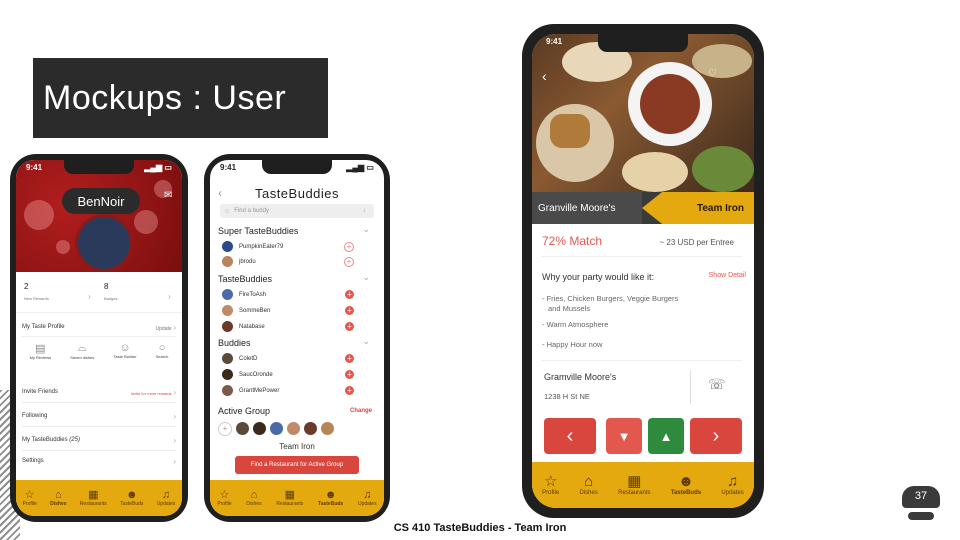 This screenshot has height=540, width=960. What do you see at coordinates (610, 298) in the screenshot?
I see `reason-item: - Fries, Chicken Burgers, Veggie Burgers` at bounding box center [610, 298].